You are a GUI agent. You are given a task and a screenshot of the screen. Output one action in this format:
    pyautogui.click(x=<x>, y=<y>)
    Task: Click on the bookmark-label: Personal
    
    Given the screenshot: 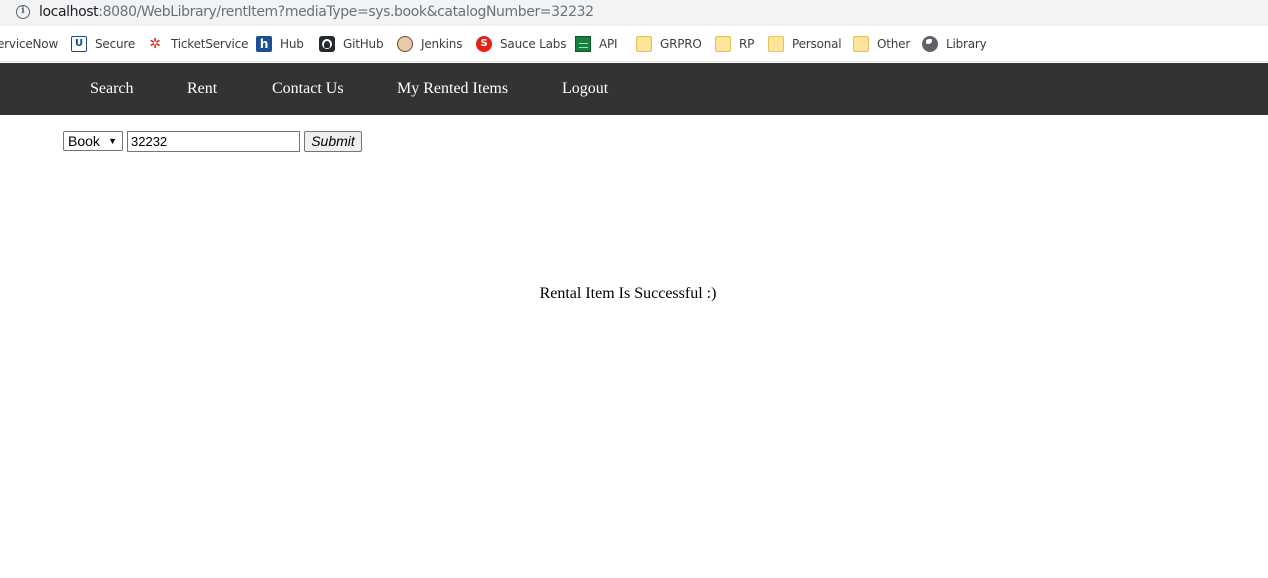 What is the action you would take?
    pyautogui.click(x=817, y=44)
    